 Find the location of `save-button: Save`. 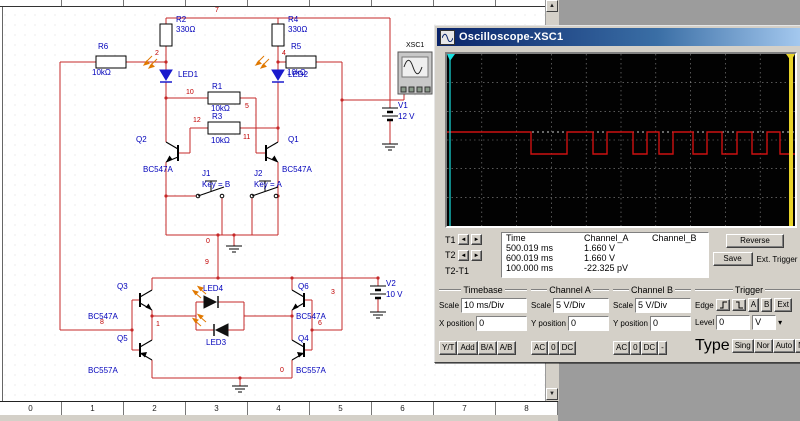

save-button: Save is located at coordinates (732, 259).